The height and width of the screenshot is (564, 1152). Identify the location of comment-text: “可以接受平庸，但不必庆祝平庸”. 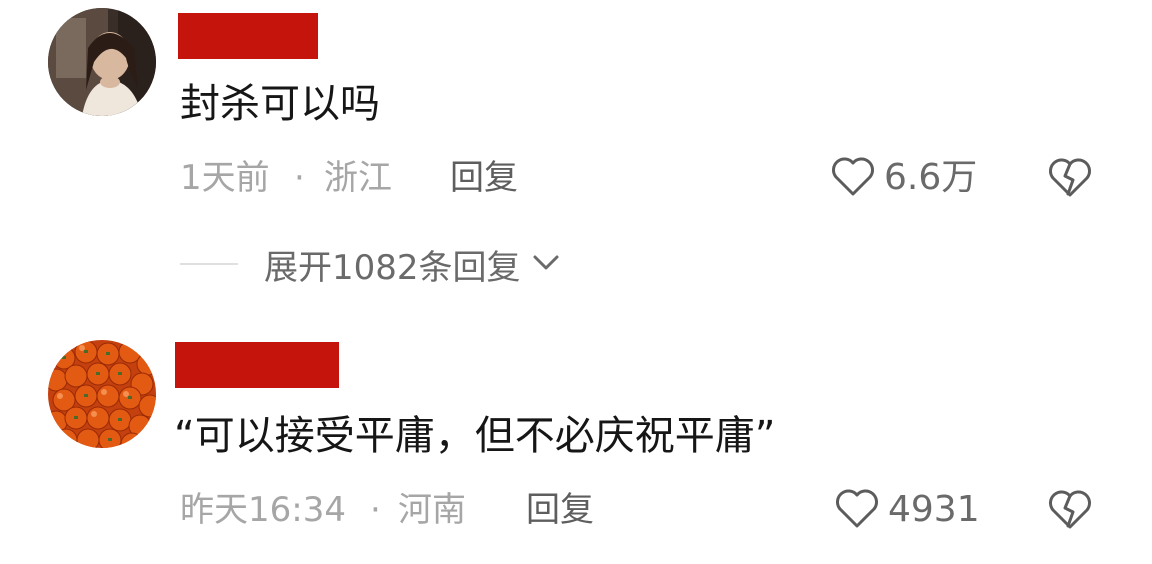
(475, 436).